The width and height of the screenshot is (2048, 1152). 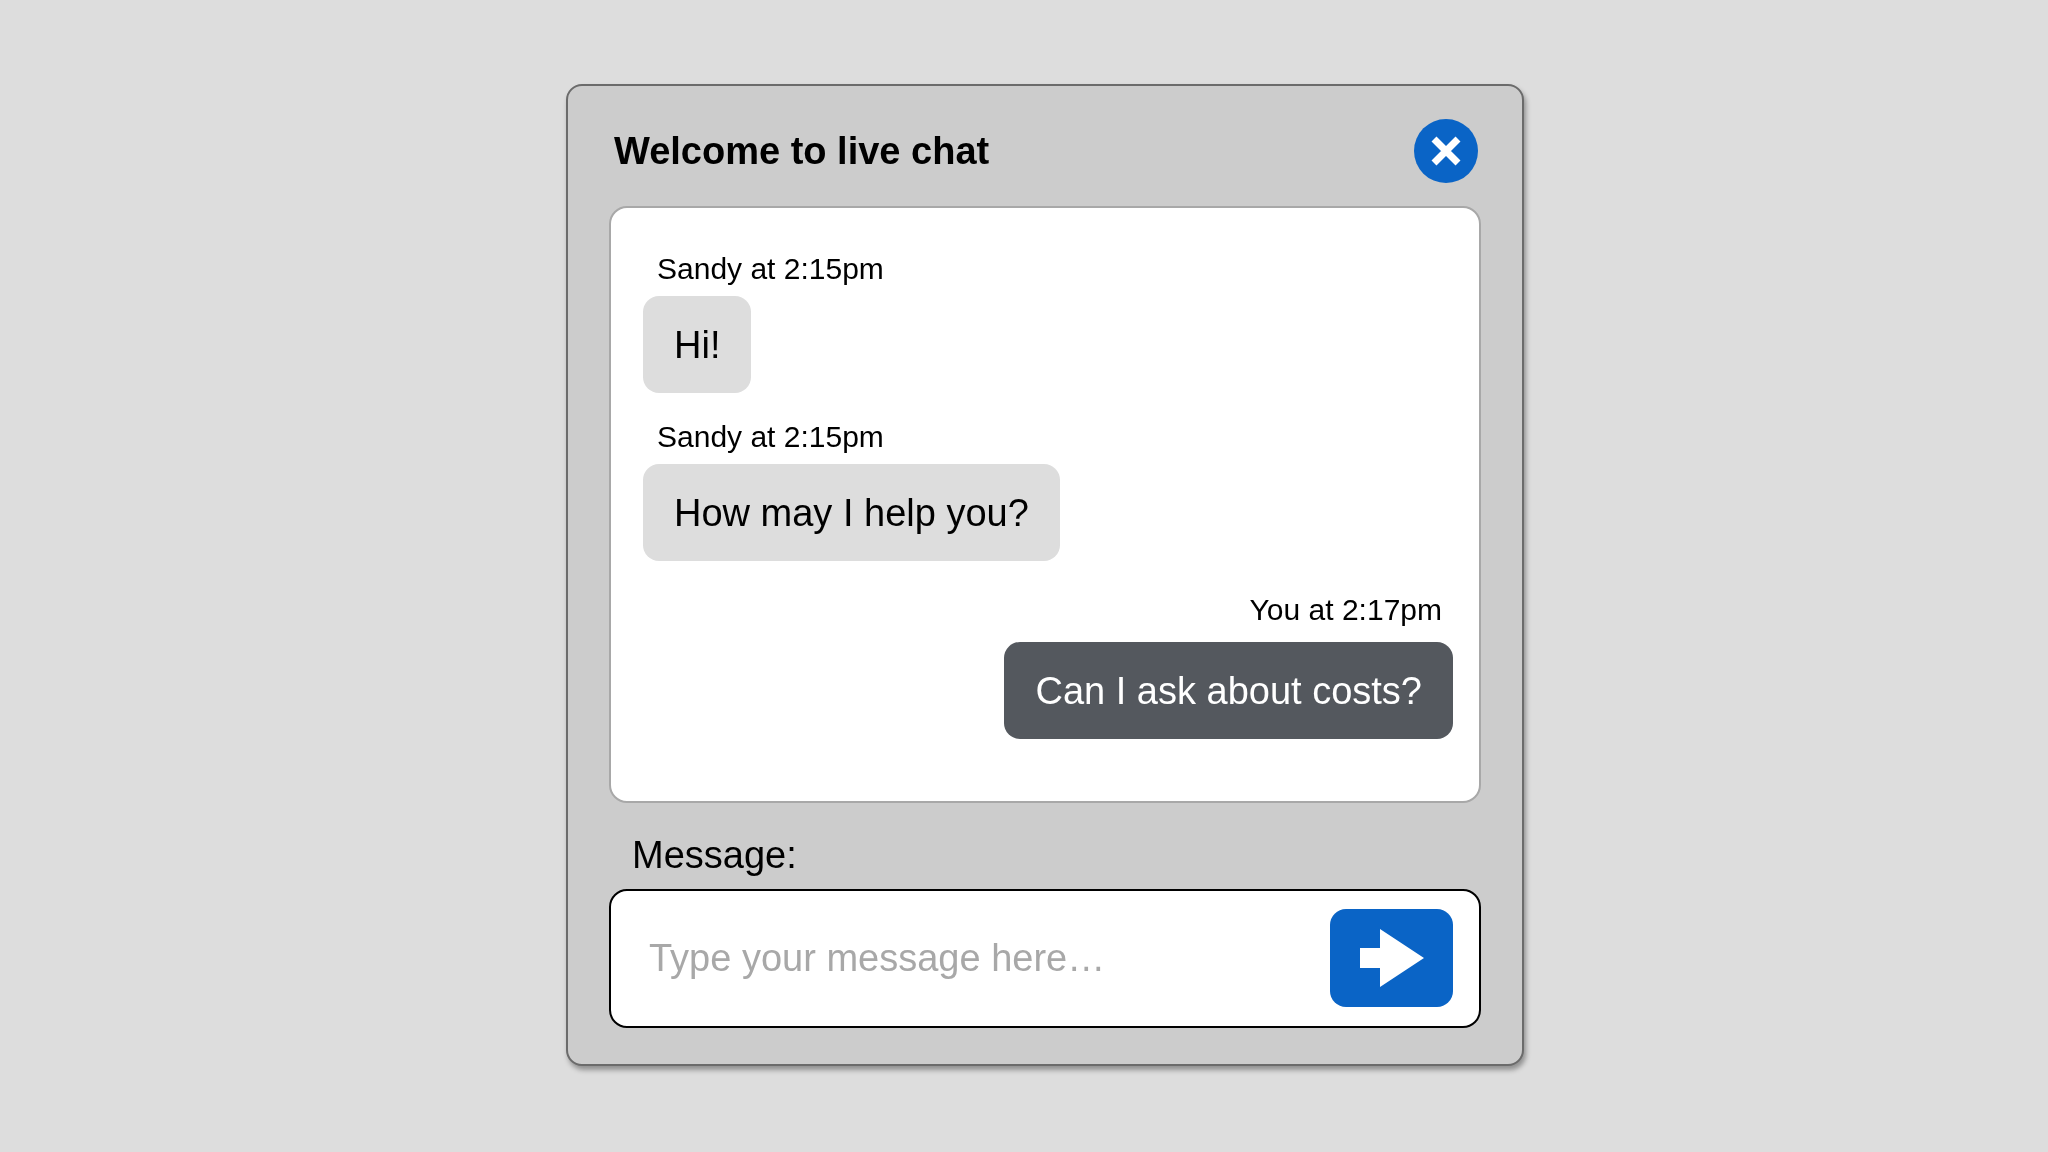 What do you see at coordinates (1228, 690) in the screenshot?
I see `message-bubble: Can I ask about costs?` at bounding box center [1228, 690].